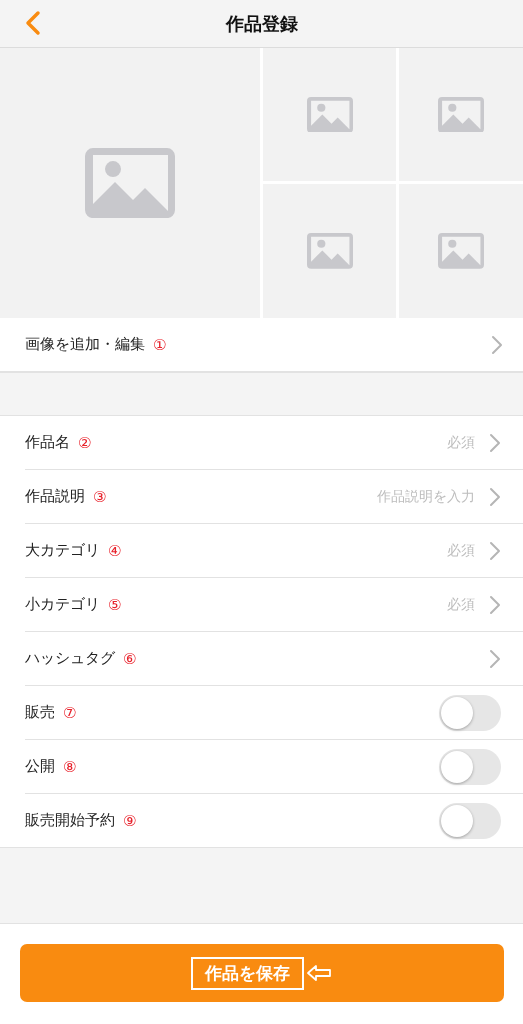  I want to click on row-hint: 作品説明を入力, so click(426, 496).